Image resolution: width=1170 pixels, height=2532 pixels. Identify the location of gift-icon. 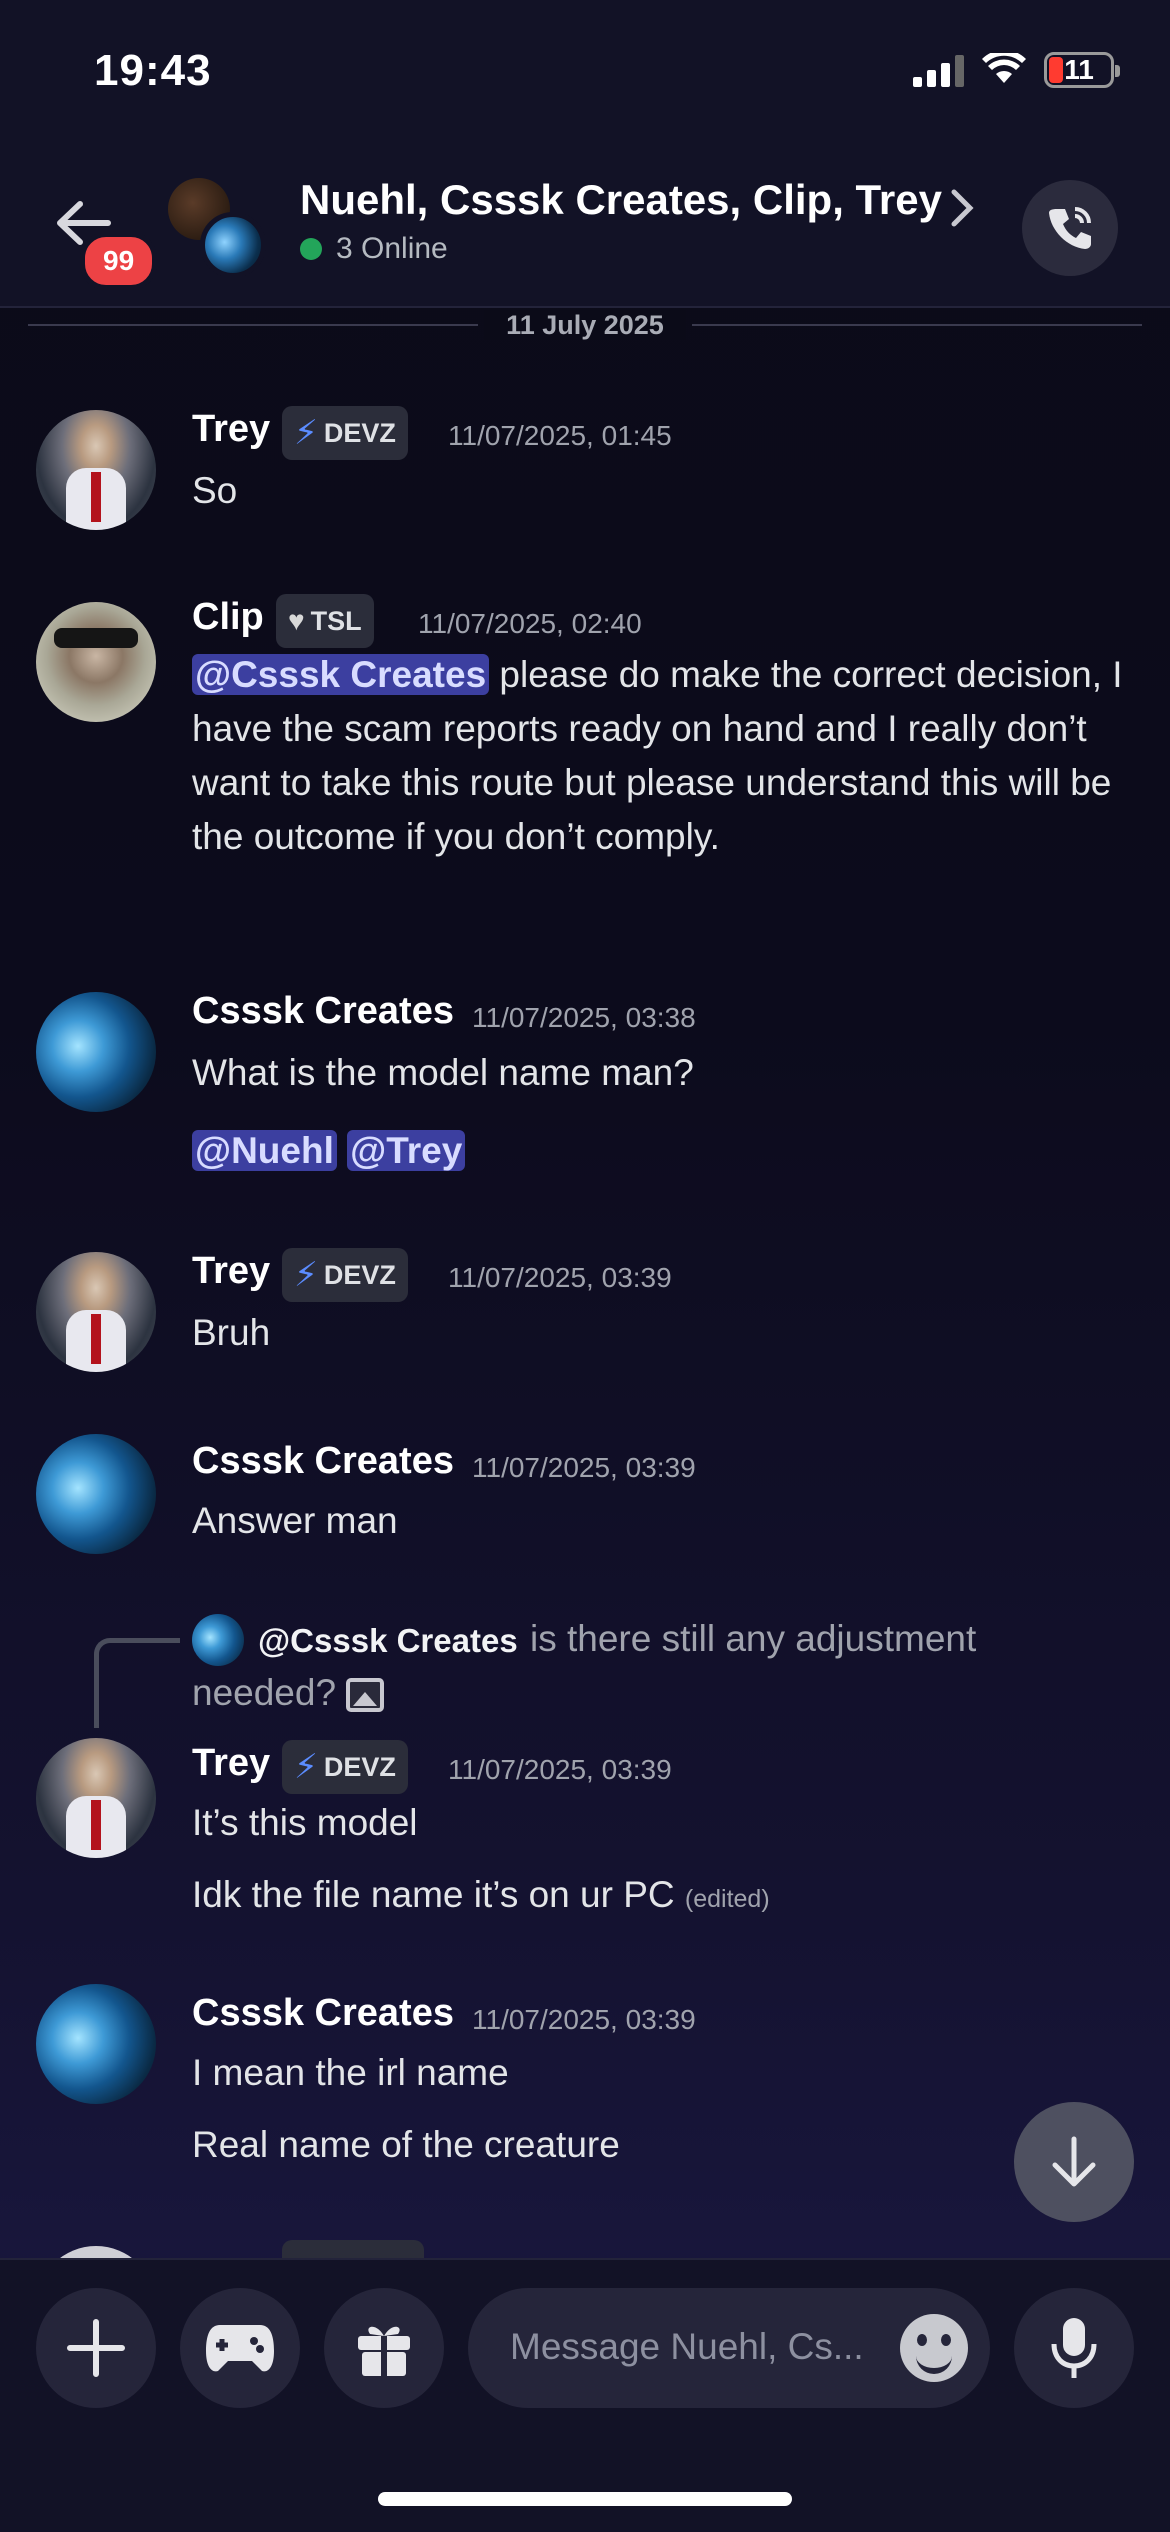
(384, 2351).